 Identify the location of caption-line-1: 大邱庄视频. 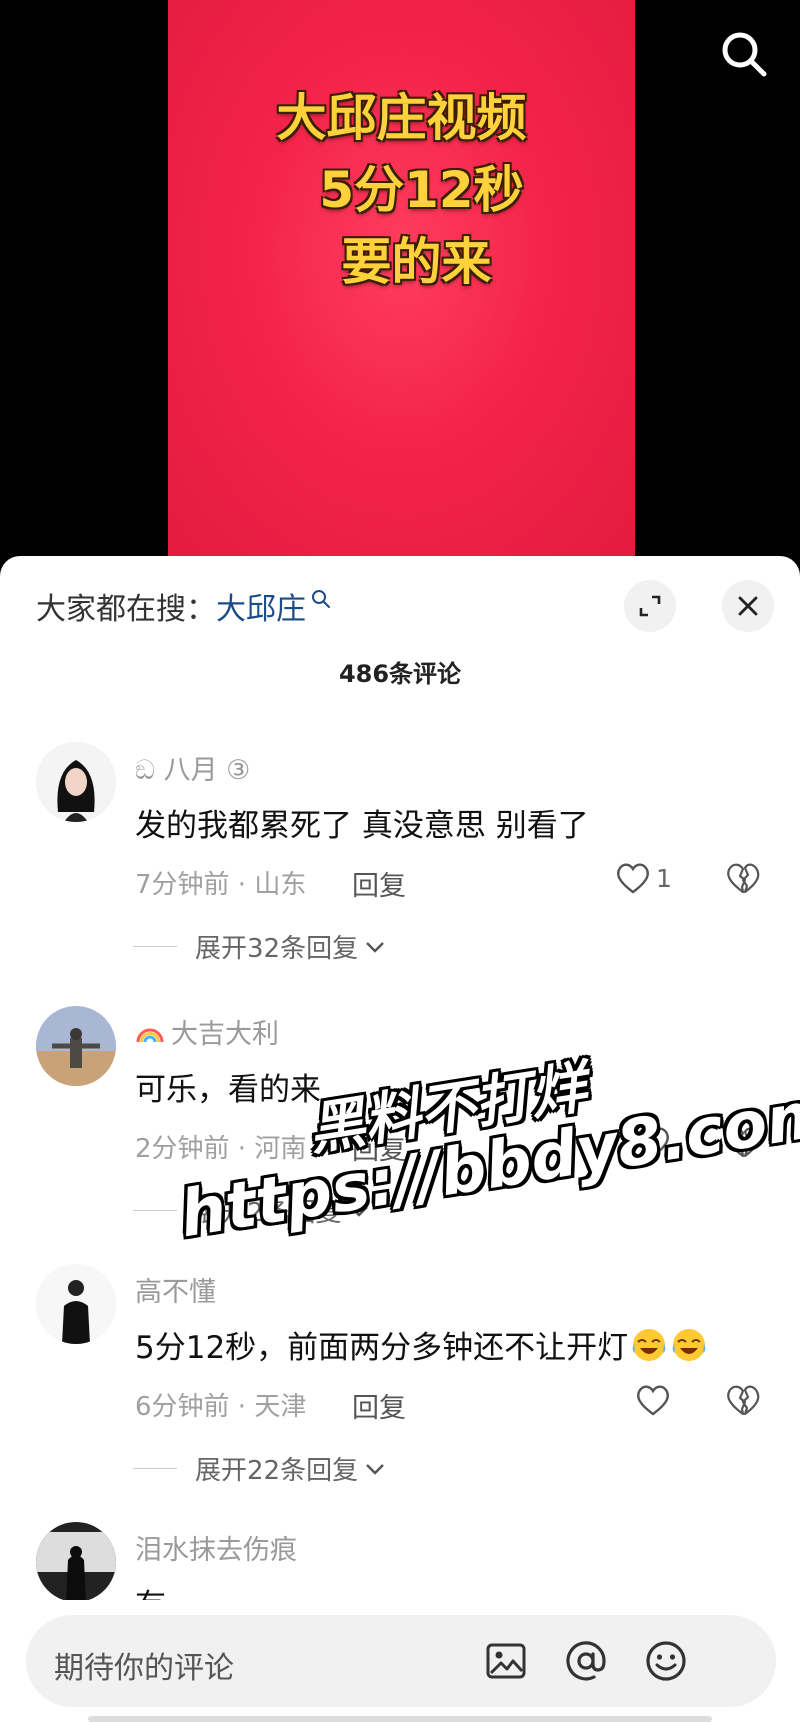
(401, 118).